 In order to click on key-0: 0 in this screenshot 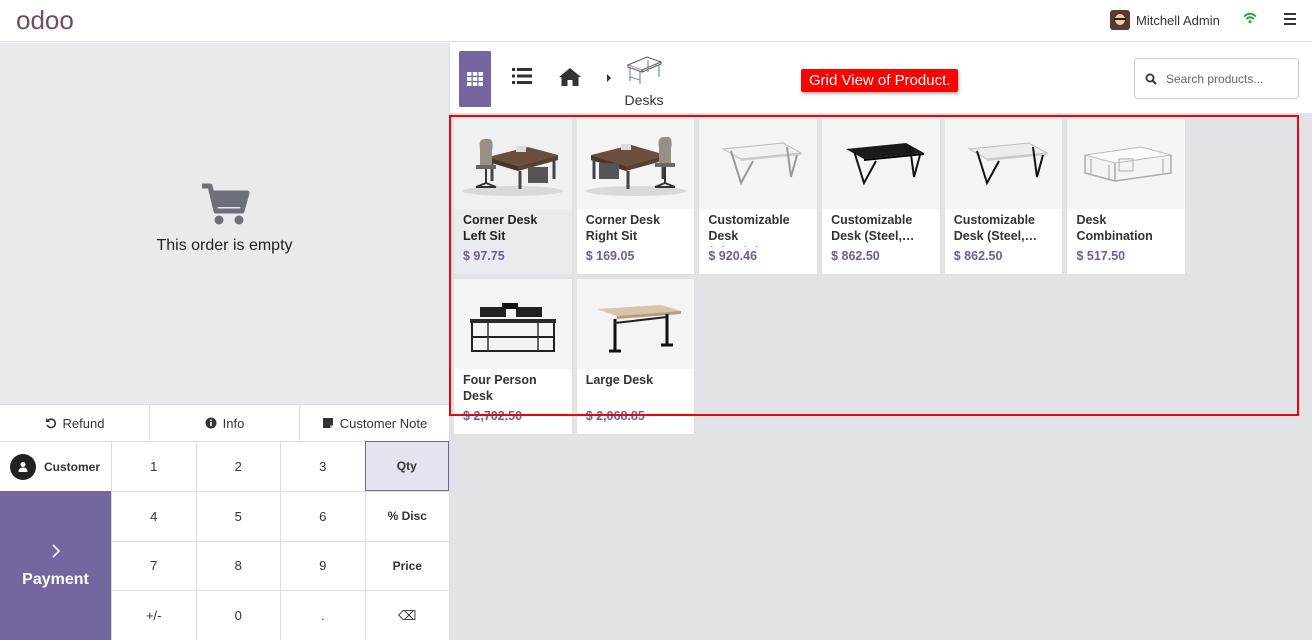, I will do `click(237, 615)`.